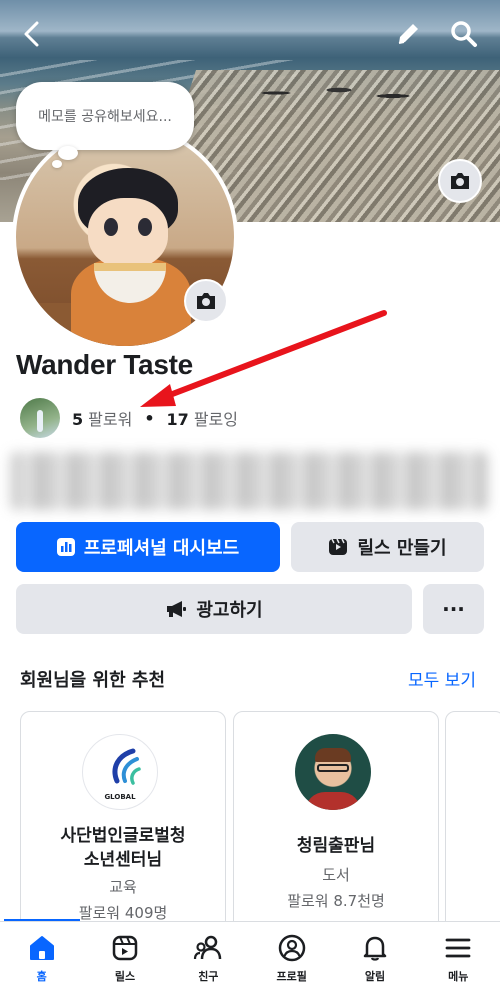  Describe the element at coordinates (229, 610) in the screenshot. I see `advertise-label: 광고하기` at that location.